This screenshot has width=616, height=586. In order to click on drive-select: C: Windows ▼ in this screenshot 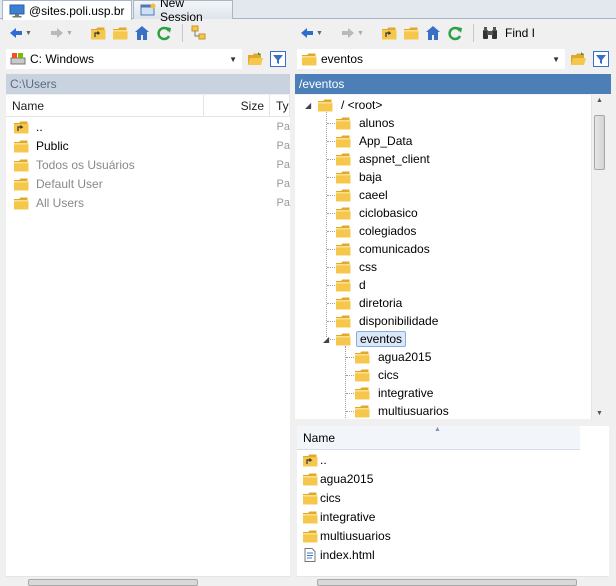, I will do `click(124, 59)`.